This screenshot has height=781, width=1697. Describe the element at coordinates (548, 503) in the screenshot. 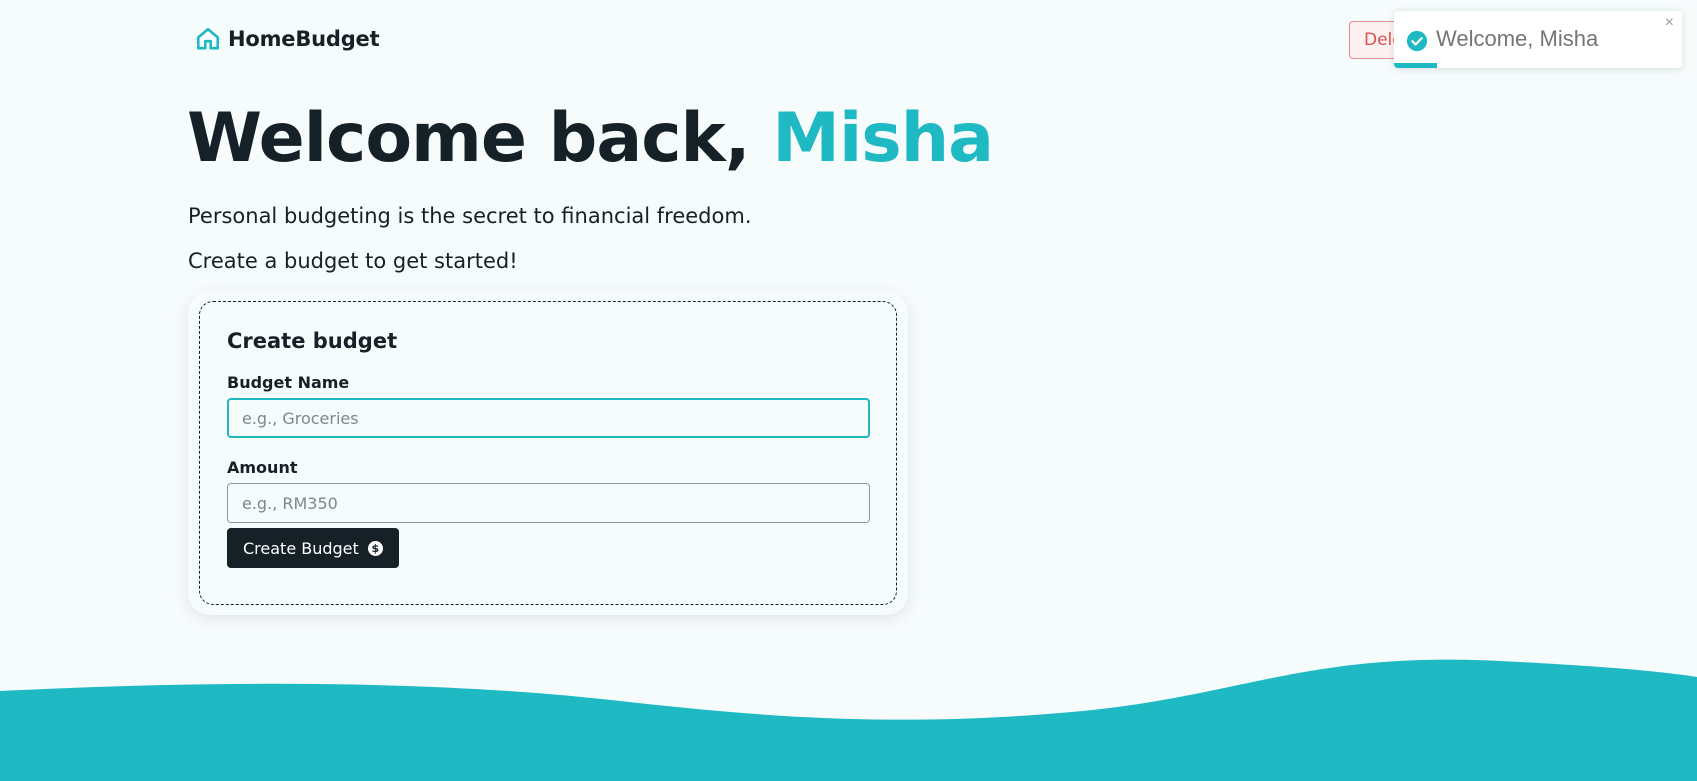

I see `amount-input` at that location.